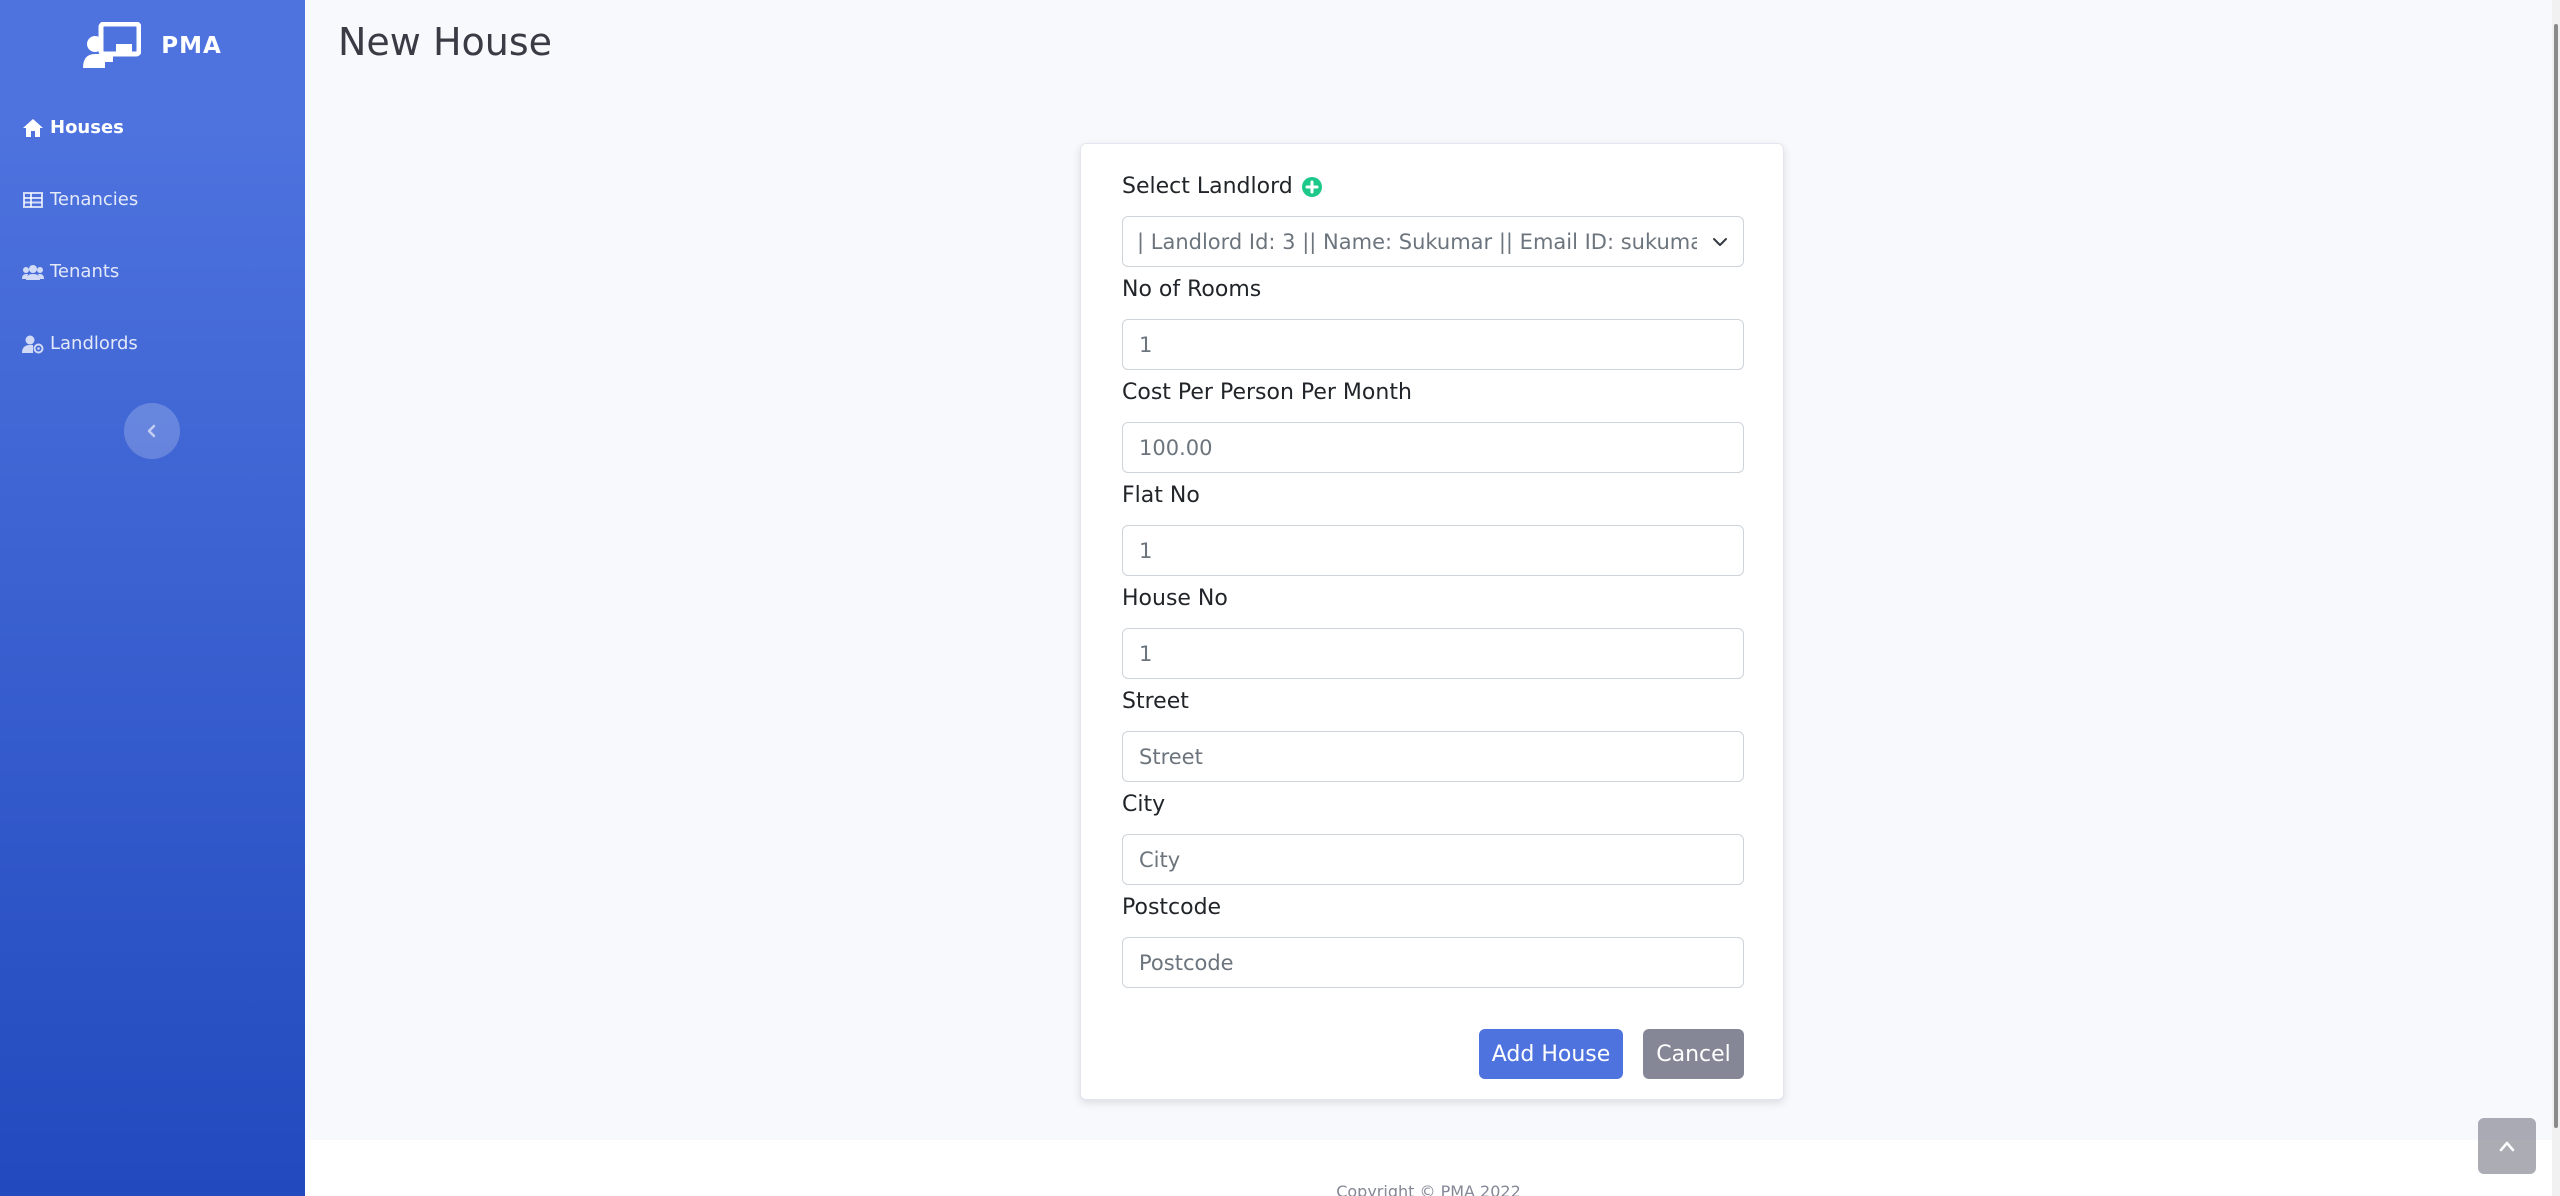 Image resolution: width=2560 pixels, height=1196 pixels. I want to click on footer-copyright: Copyright © PMA 2022, so click(1428, 1189).